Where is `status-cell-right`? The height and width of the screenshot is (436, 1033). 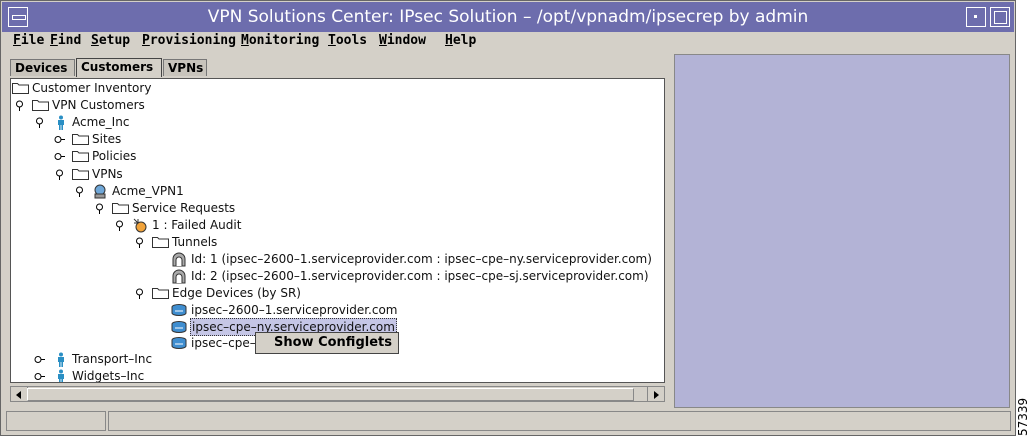
status-cell-right is located at coordinates (559, 421).